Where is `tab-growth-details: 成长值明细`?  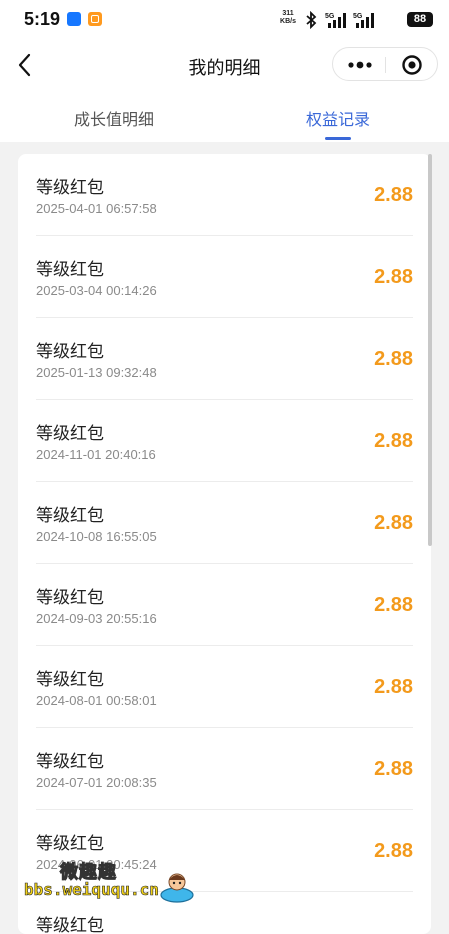 tab-growth-details: 成长值明细 is located at coordinates (114, 118).